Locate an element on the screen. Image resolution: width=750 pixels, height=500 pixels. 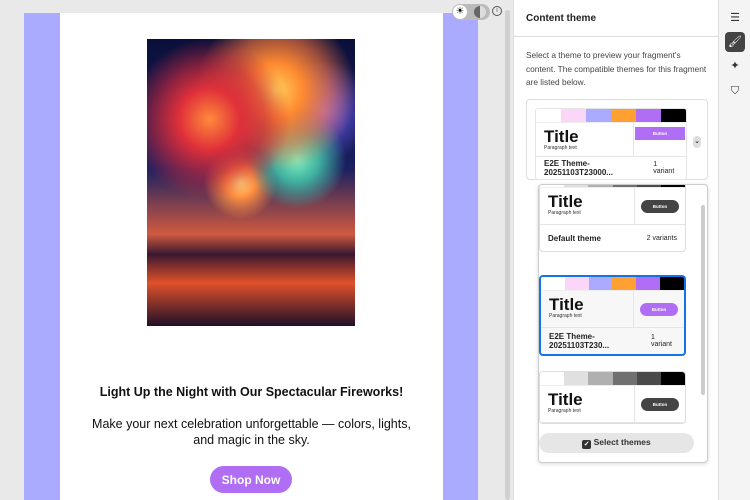
settings-sliders-icon: ☰ is located at coordinates (735, 18).